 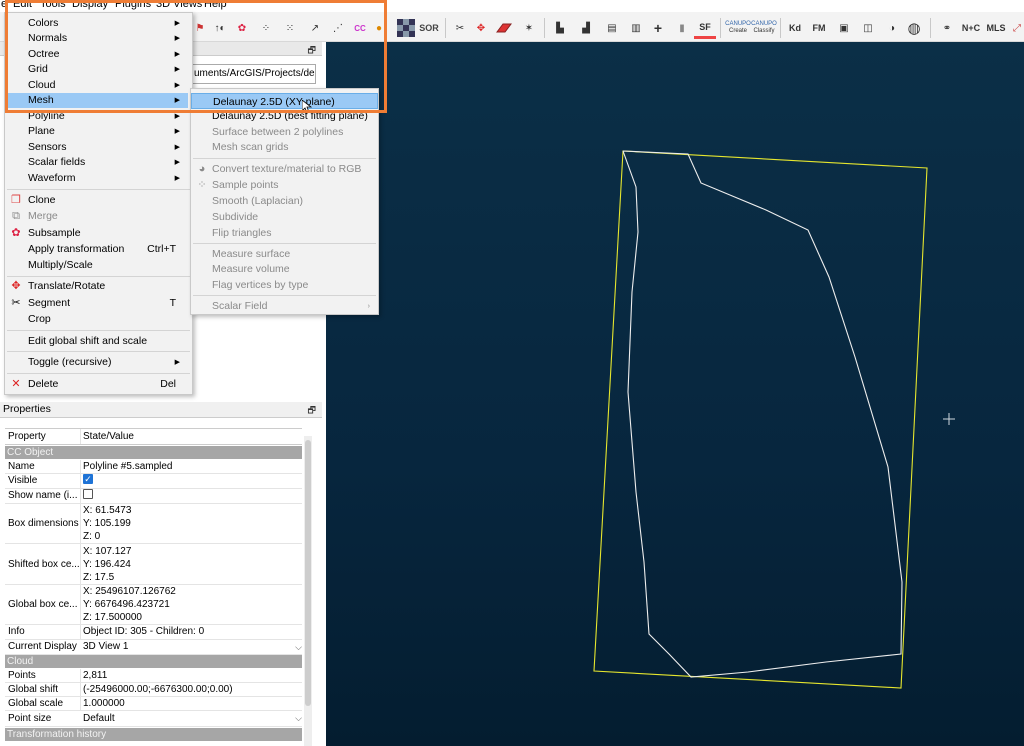 What do you see at coordinates (88, 479) in the screenshot?
I see `visible-checkbox: ✓` at bounding box center [88, 479].